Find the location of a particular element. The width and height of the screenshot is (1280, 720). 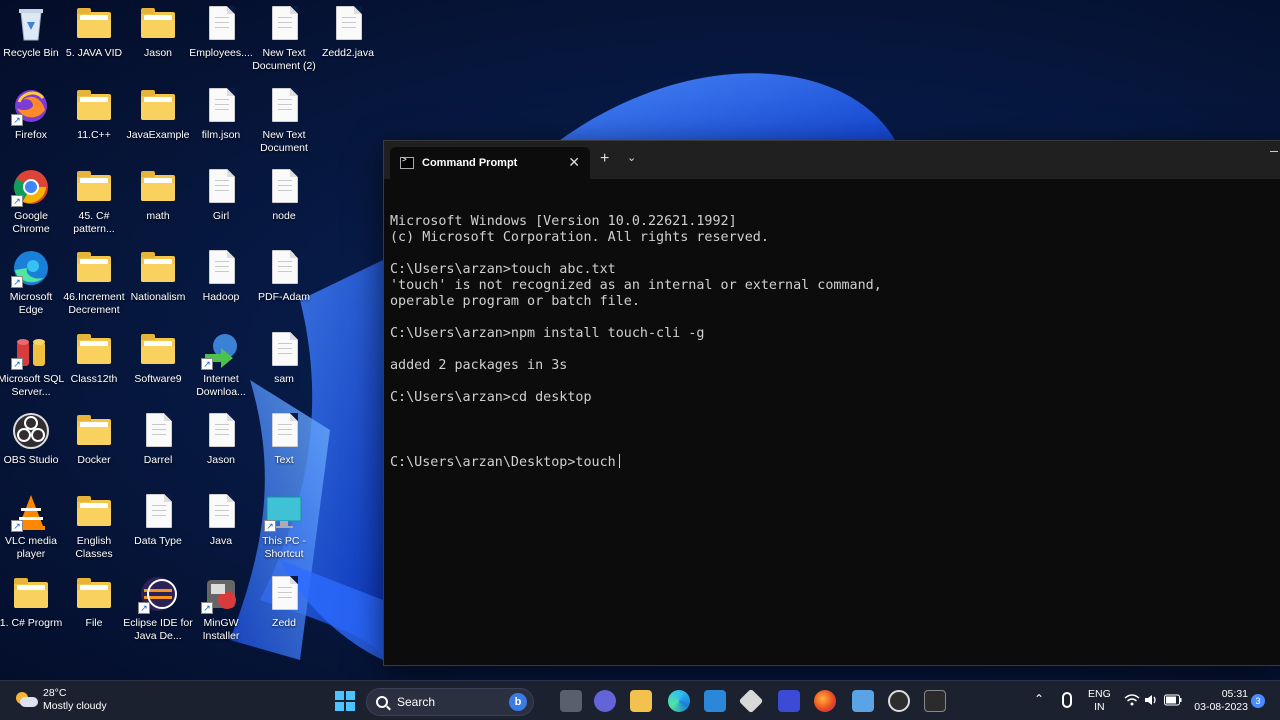

chrome-icon: ↗ is located at coordinates (31, 187).